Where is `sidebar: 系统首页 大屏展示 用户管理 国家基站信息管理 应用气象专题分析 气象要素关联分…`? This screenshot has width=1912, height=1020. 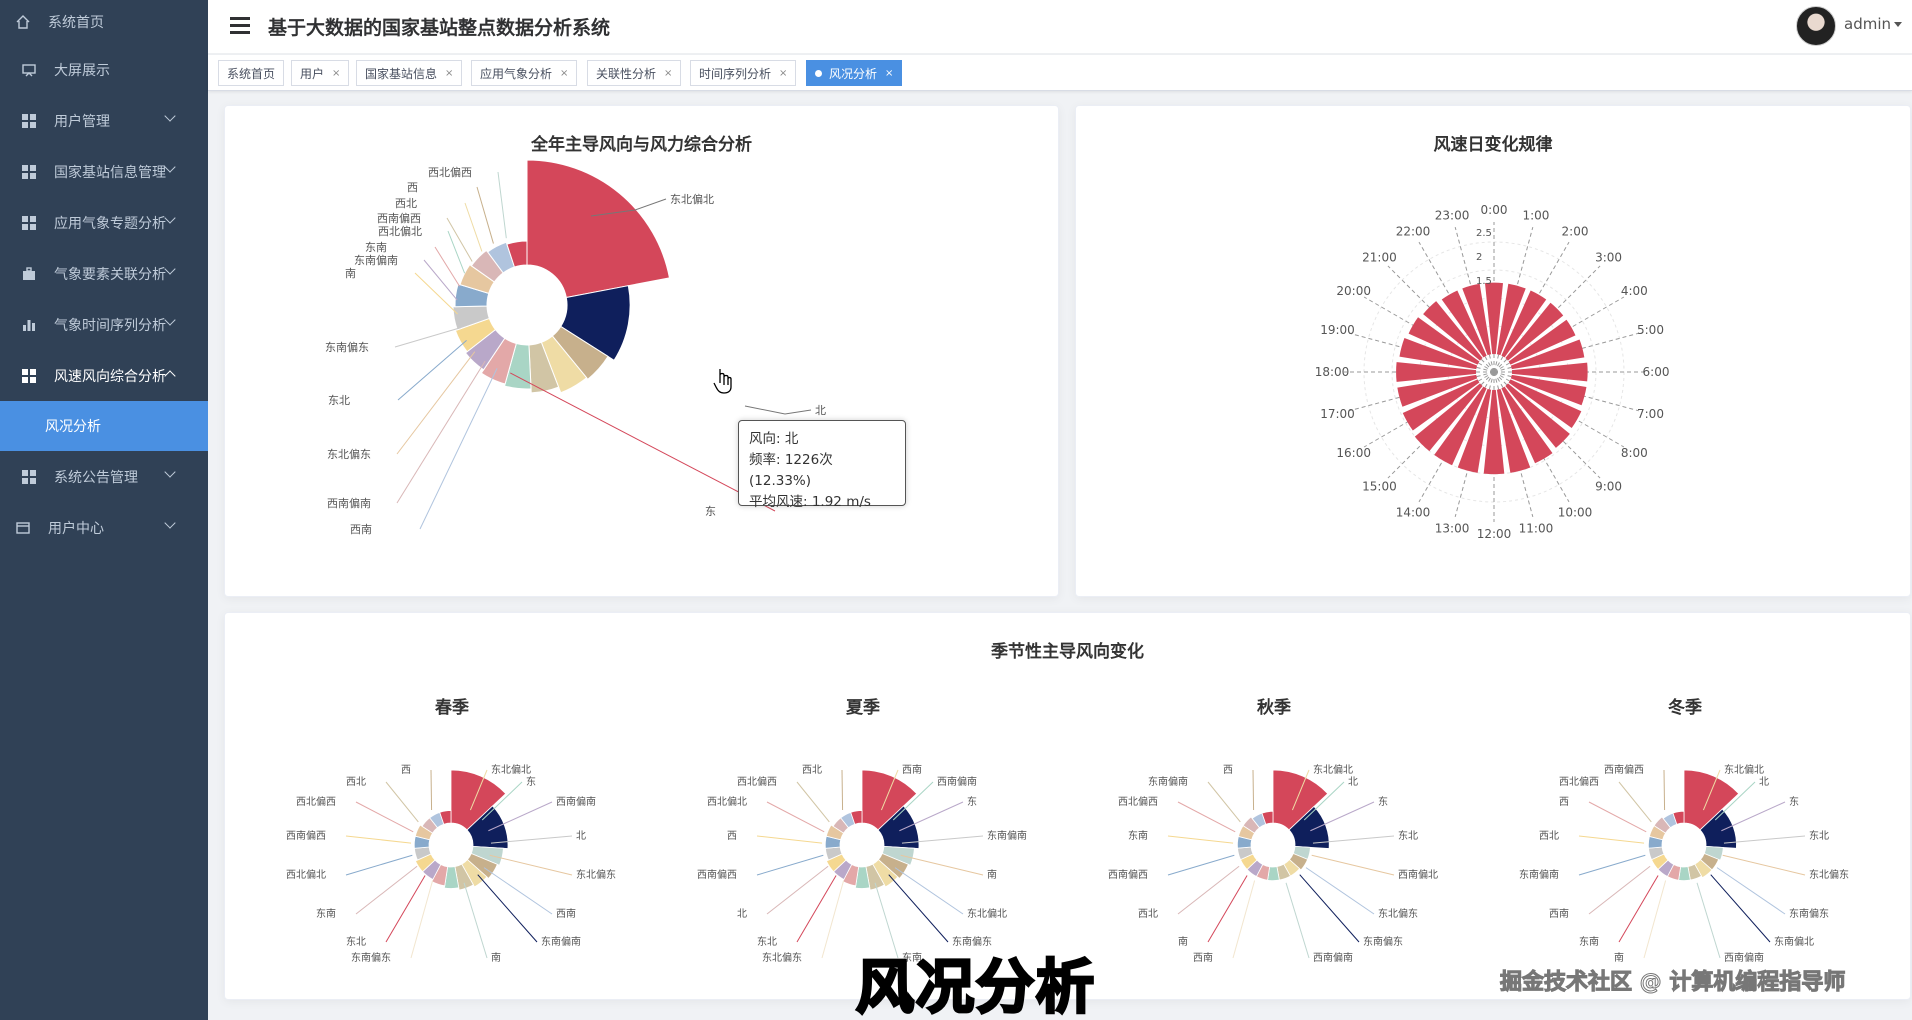
sidebar: 系统首页 大屏展示 用户管理 国家基站信息管理 应用气象专题分析 气象要素关联分… is located at coordinates (104, 510).